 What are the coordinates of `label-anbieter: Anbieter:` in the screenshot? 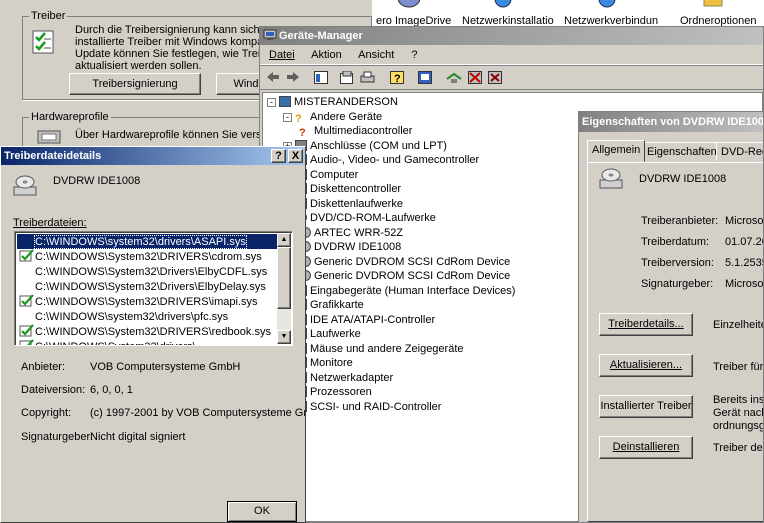 It's located at (43, 367).